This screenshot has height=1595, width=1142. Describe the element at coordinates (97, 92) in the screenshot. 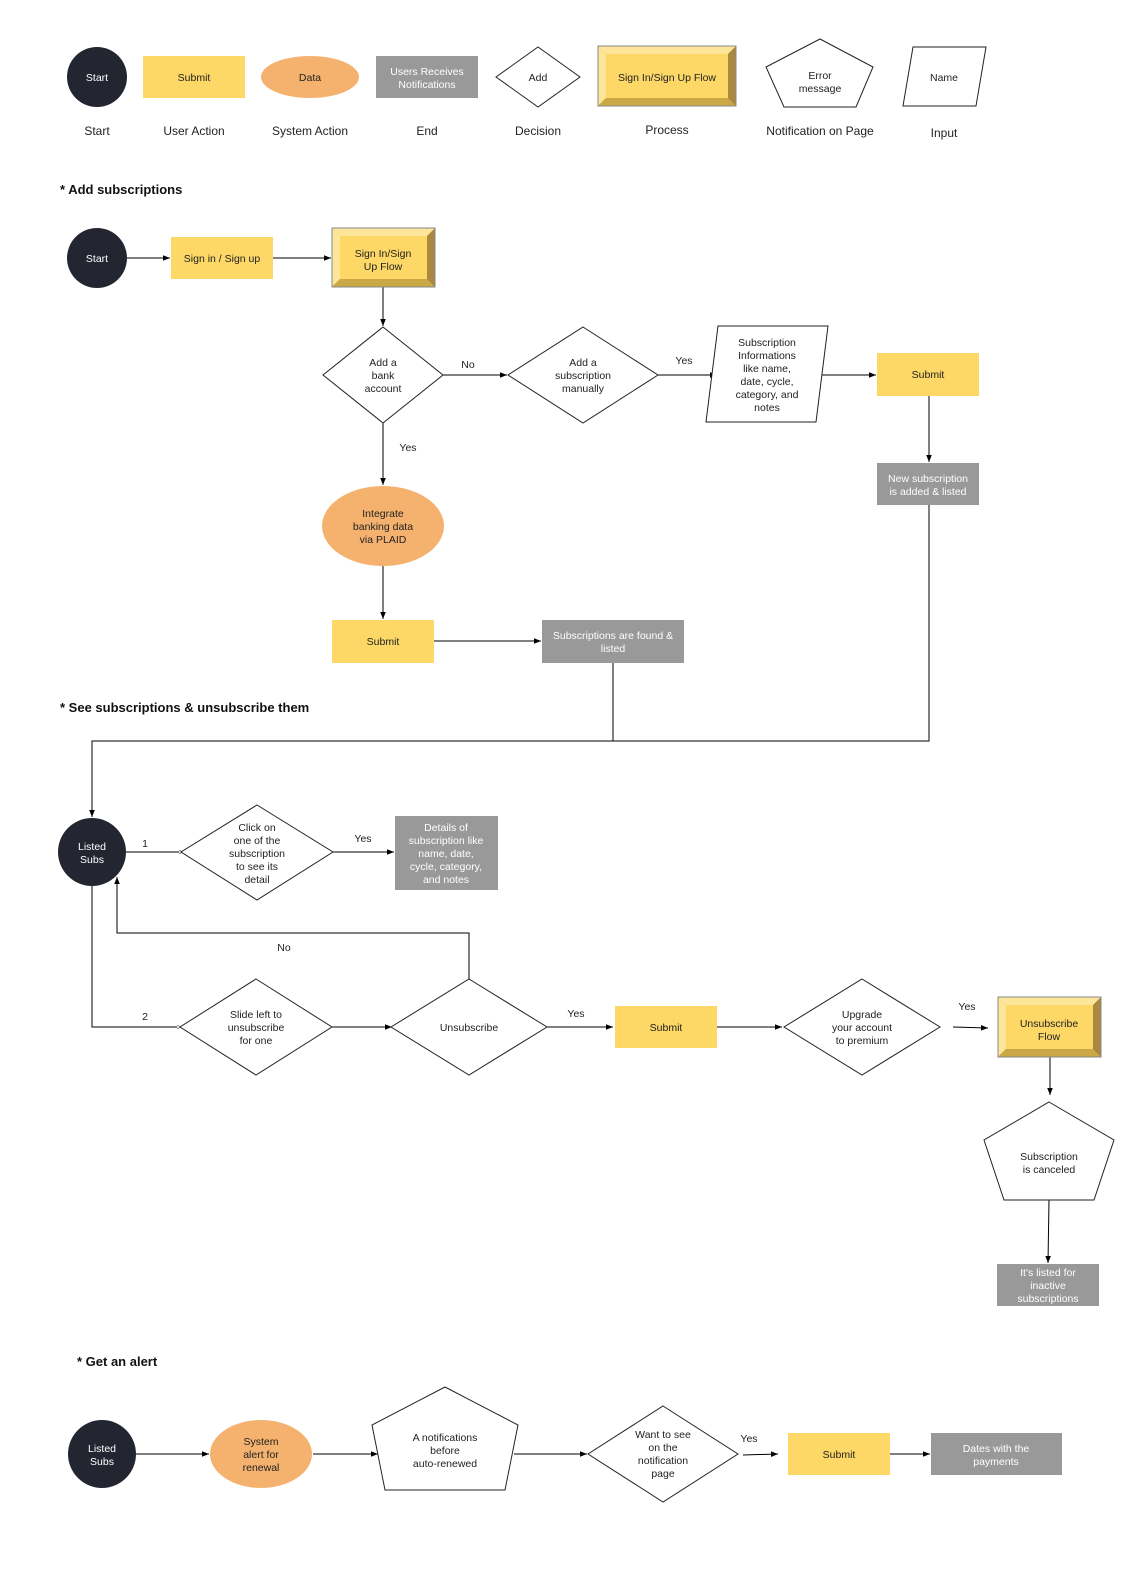

I see `legend-start: Start Start` at that location.